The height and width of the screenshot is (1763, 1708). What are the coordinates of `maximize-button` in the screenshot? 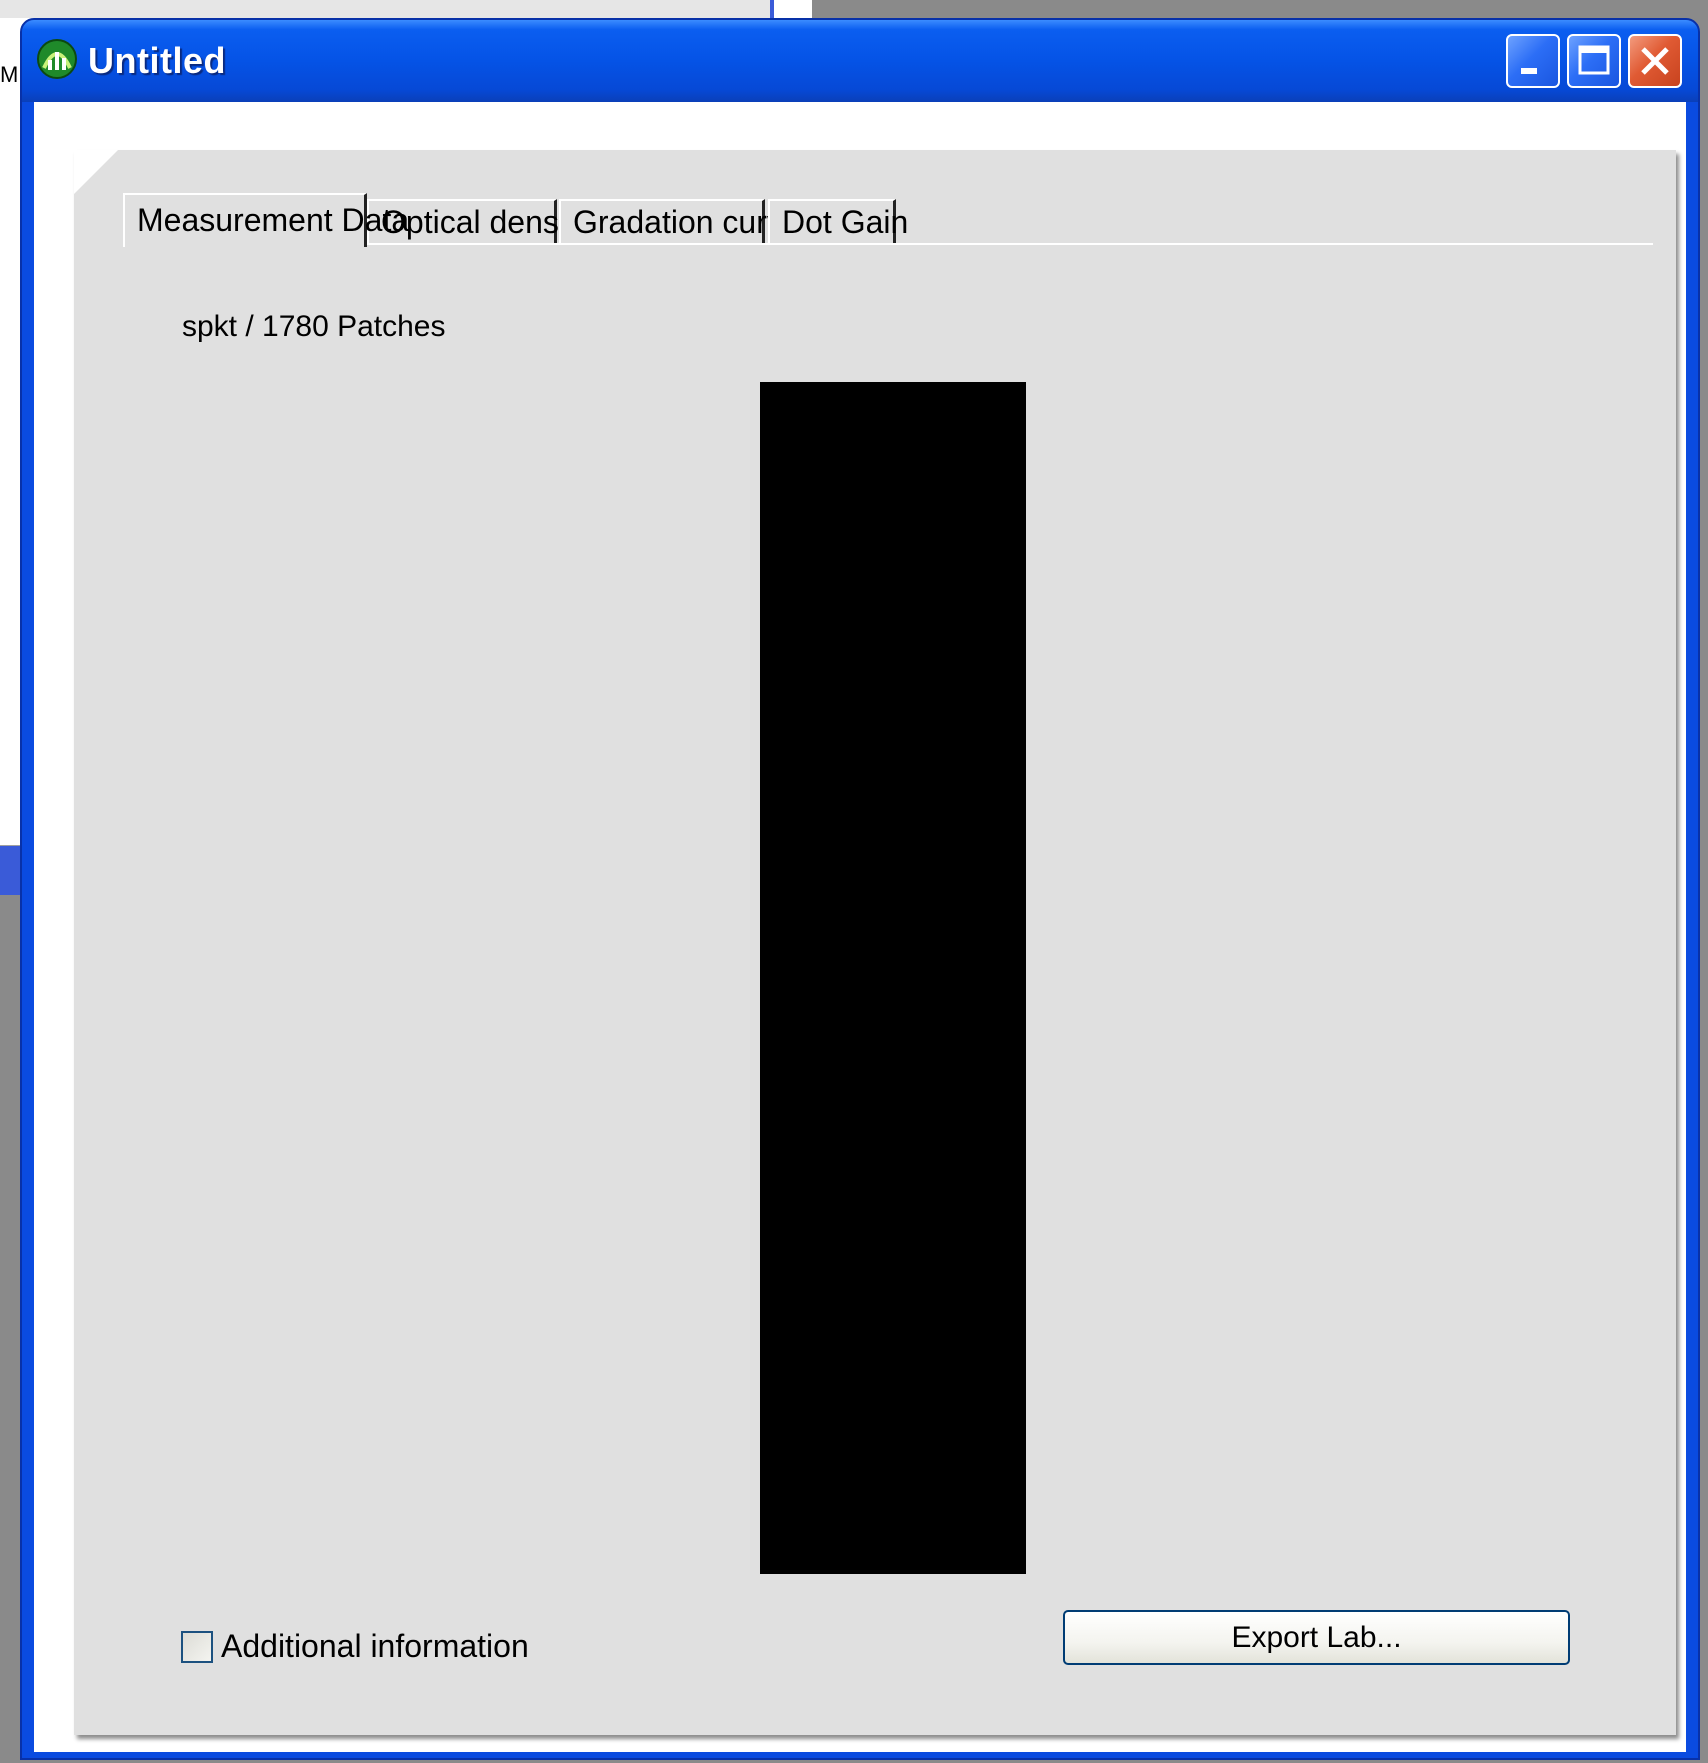 It's located at (1594, 61).